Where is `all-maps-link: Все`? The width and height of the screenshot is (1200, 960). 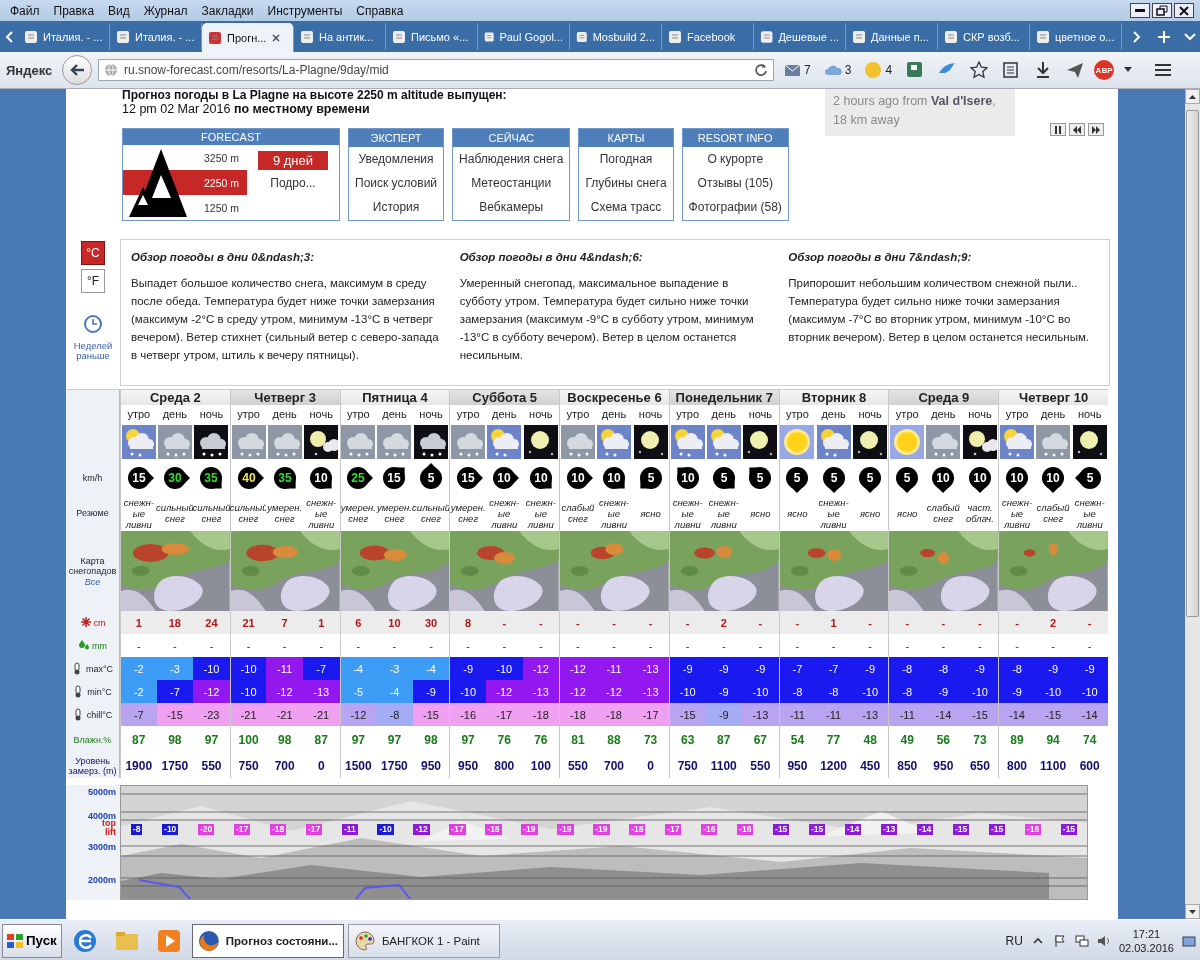 all-maps-link: Все is located at coordinates (92, 581).